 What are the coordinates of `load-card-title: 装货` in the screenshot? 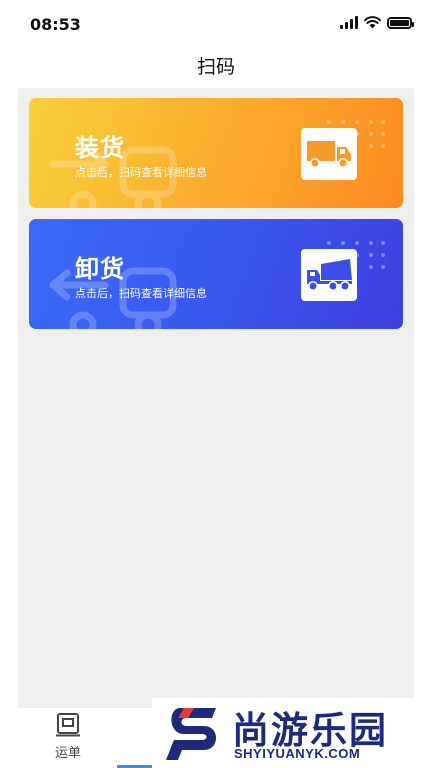 It's located at (100, 148).